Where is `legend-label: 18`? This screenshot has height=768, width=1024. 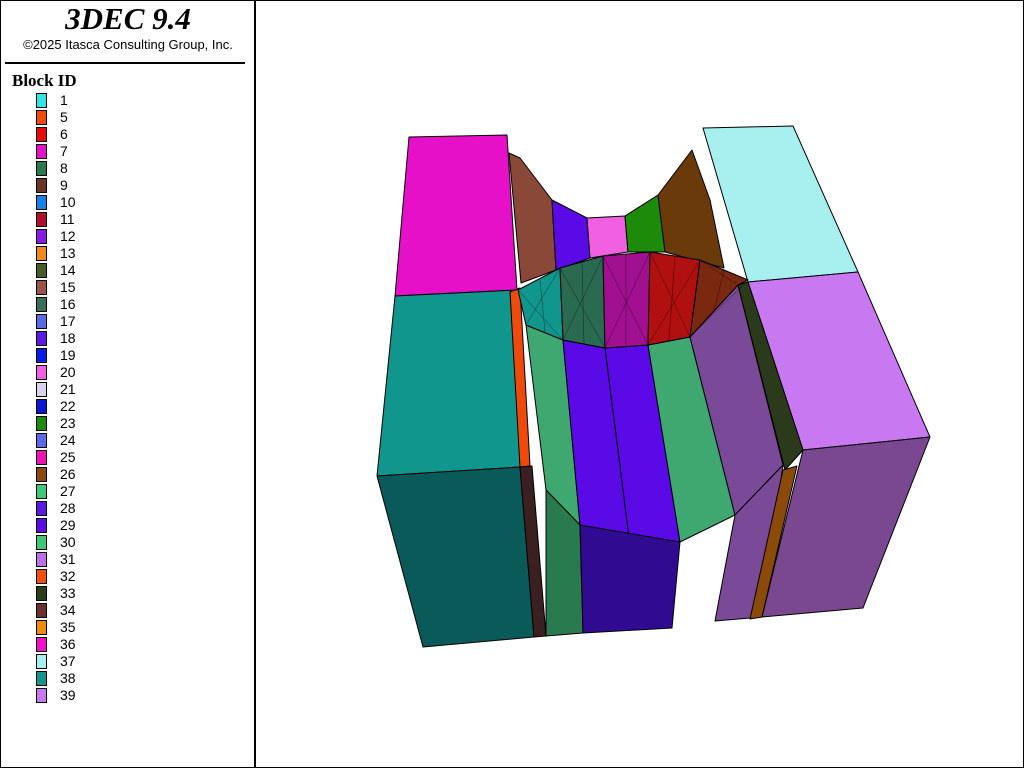 legend-label: 18 is located at coordinates (68, 338).